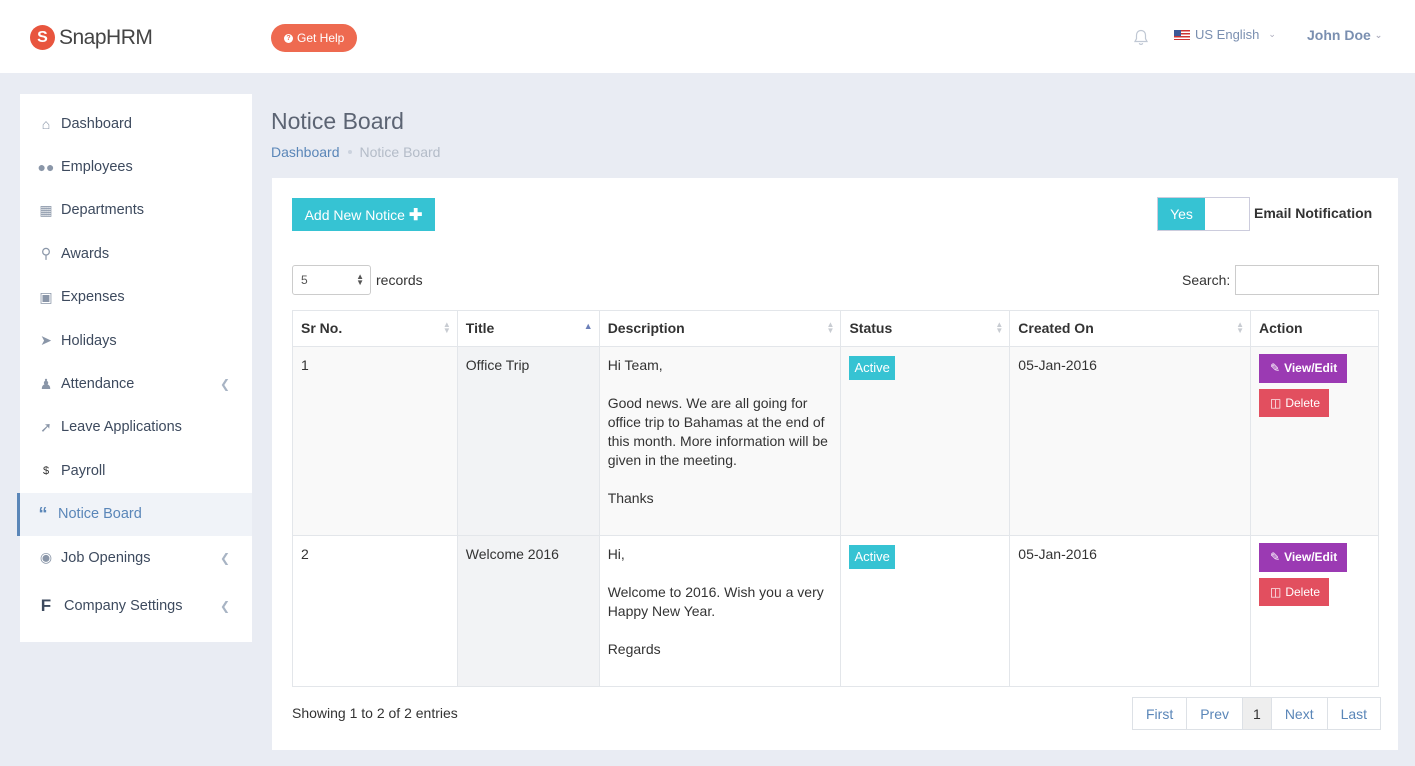 The width and height of the screenshot is (1415, 766). I want to click on pagination: First Prev 1 Next Last, so click(1257, 713).